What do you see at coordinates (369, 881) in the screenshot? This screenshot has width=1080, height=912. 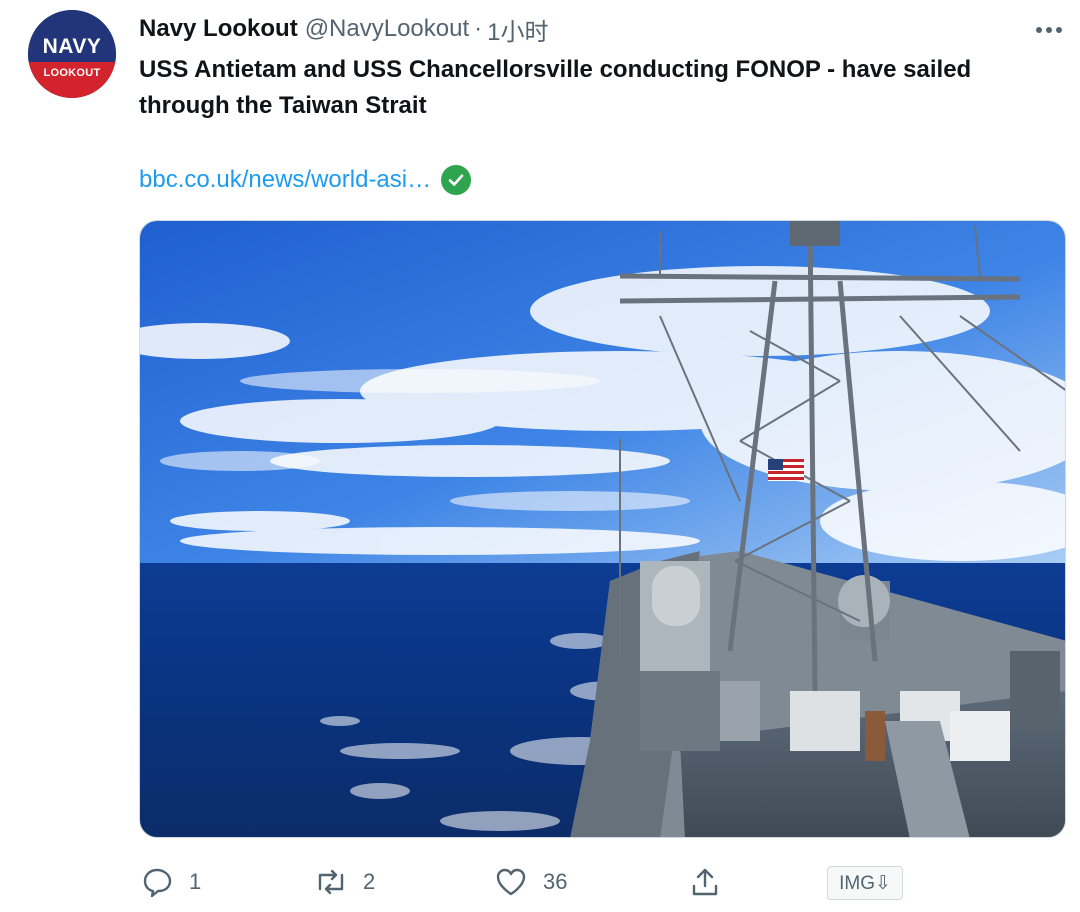 I see `retweet-count: 2` at bounding box center [369, 881].